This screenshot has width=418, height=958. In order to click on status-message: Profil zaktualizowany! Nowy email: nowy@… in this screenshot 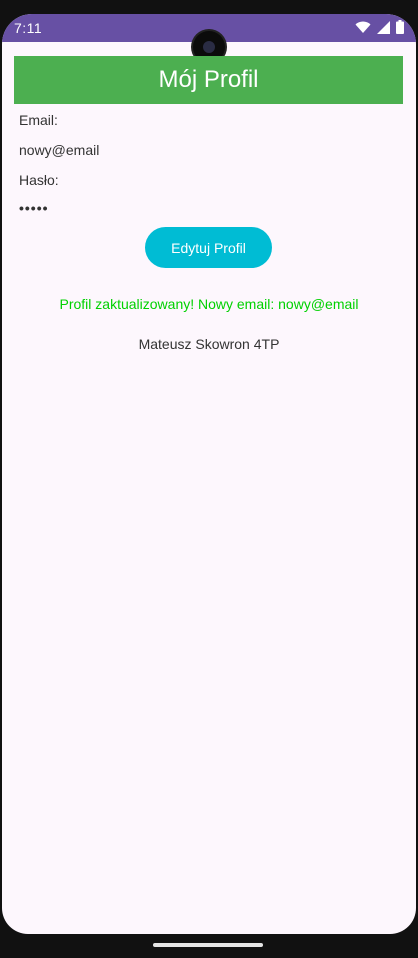, I will do `click(209, 304)`.